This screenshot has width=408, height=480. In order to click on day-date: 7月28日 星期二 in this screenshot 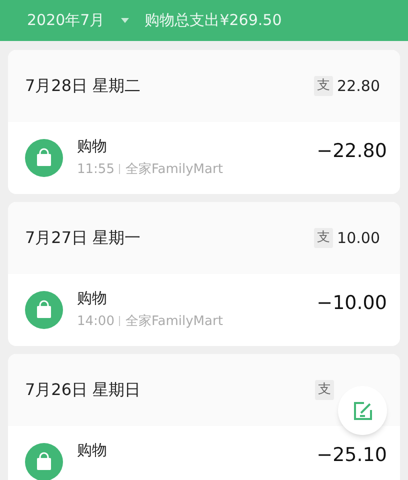, I will do `click(83, 86)`.